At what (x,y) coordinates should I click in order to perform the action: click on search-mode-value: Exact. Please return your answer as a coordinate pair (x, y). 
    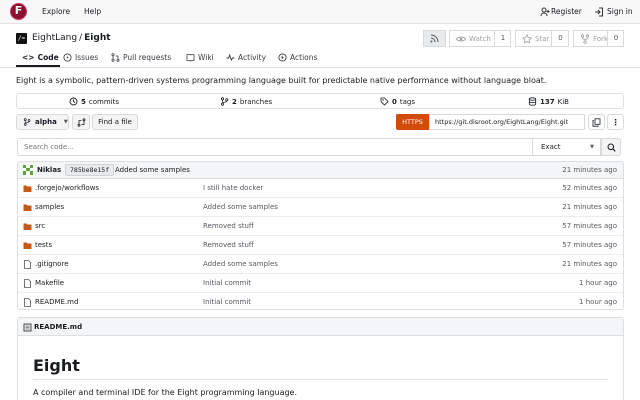
    Looking at the image, I should click on (551, 147).